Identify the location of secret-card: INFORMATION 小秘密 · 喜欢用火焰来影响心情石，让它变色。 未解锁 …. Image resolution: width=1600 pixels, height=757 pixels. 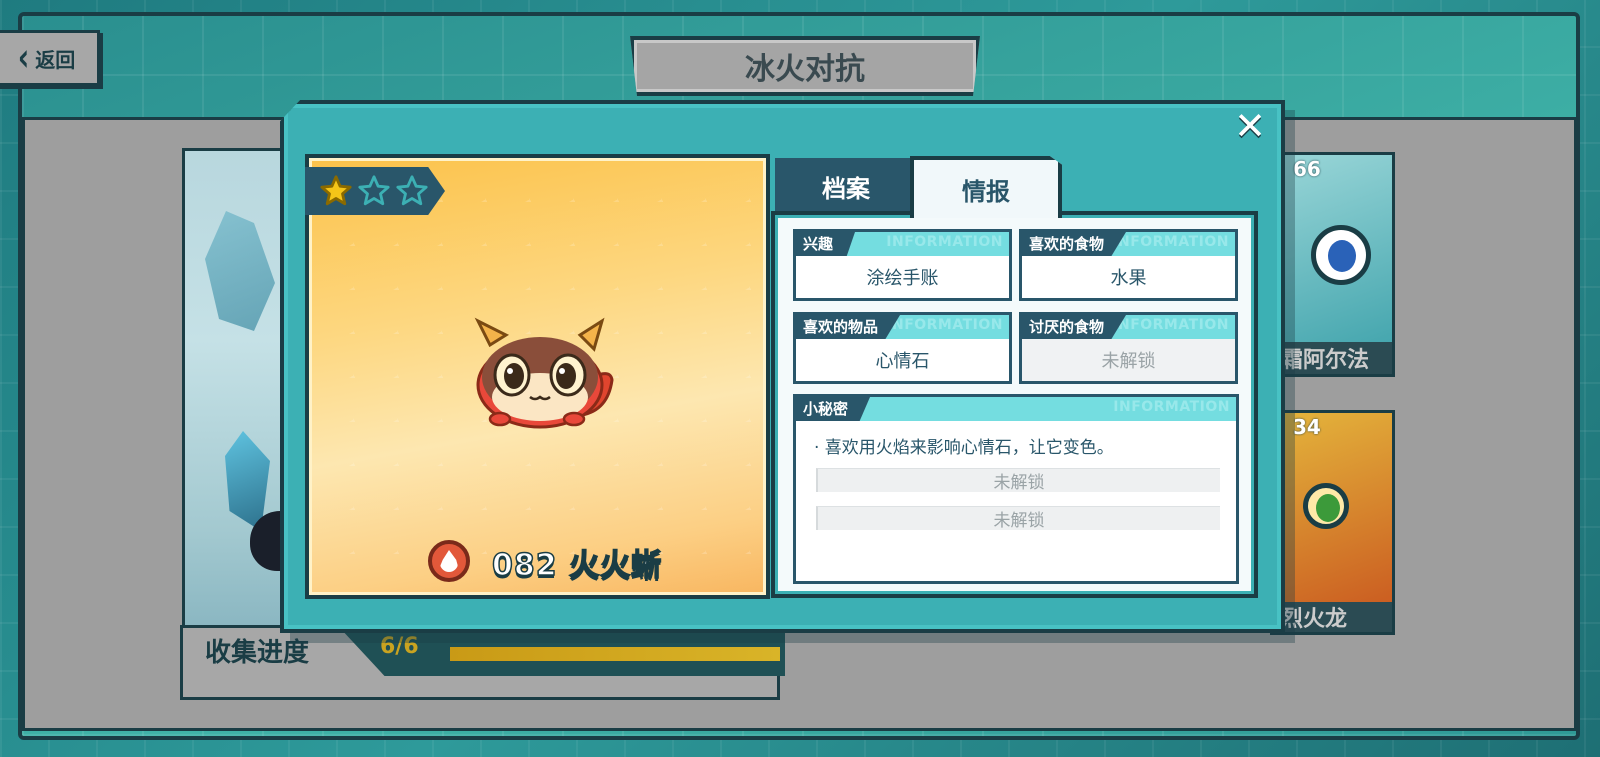
(1016, 489).